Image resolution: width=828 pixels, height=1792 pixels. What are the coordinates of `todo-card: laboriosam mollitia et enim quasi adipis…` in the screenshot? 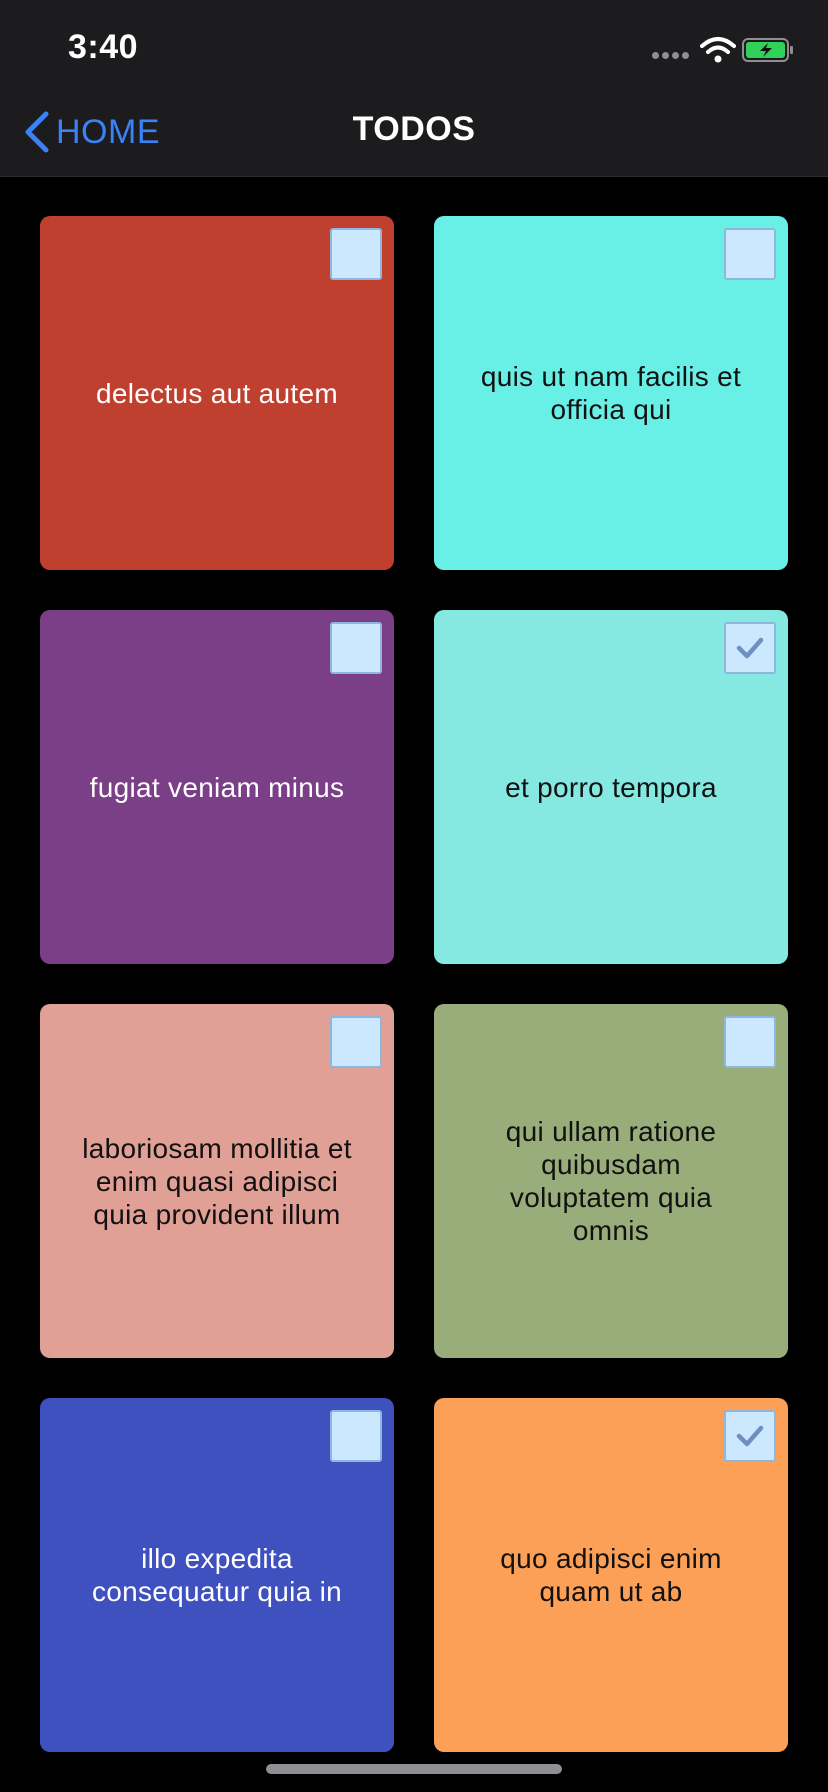 It's located at (217, 1181).